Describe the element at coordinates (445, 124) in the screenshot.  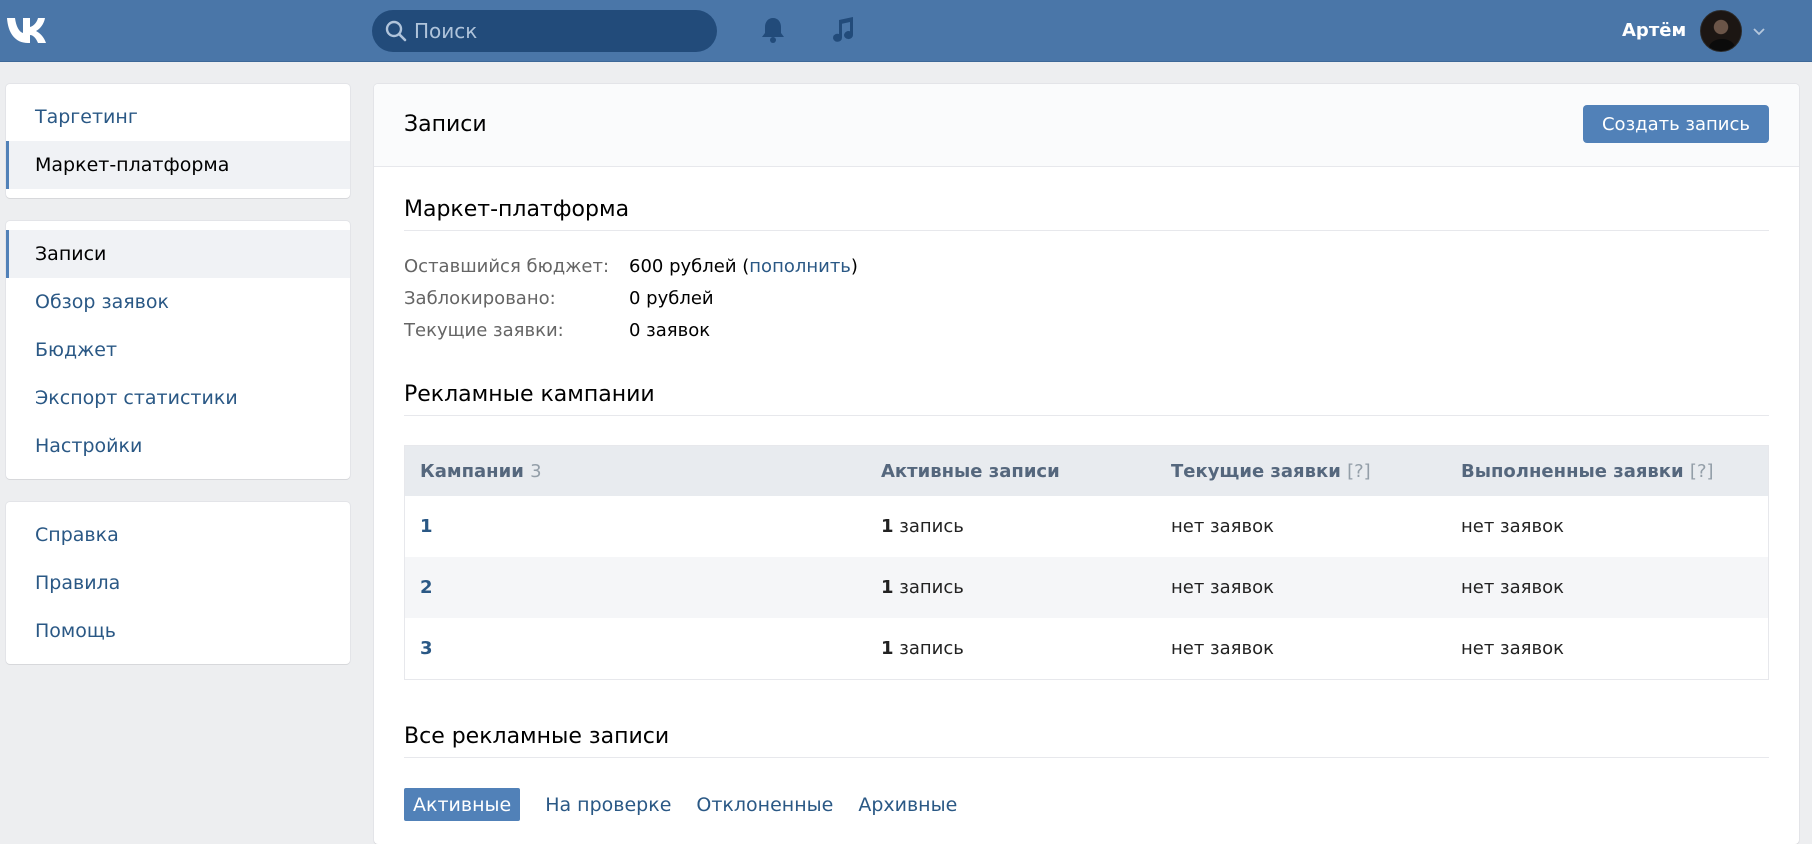
I see `page-title: Записи` at that location.